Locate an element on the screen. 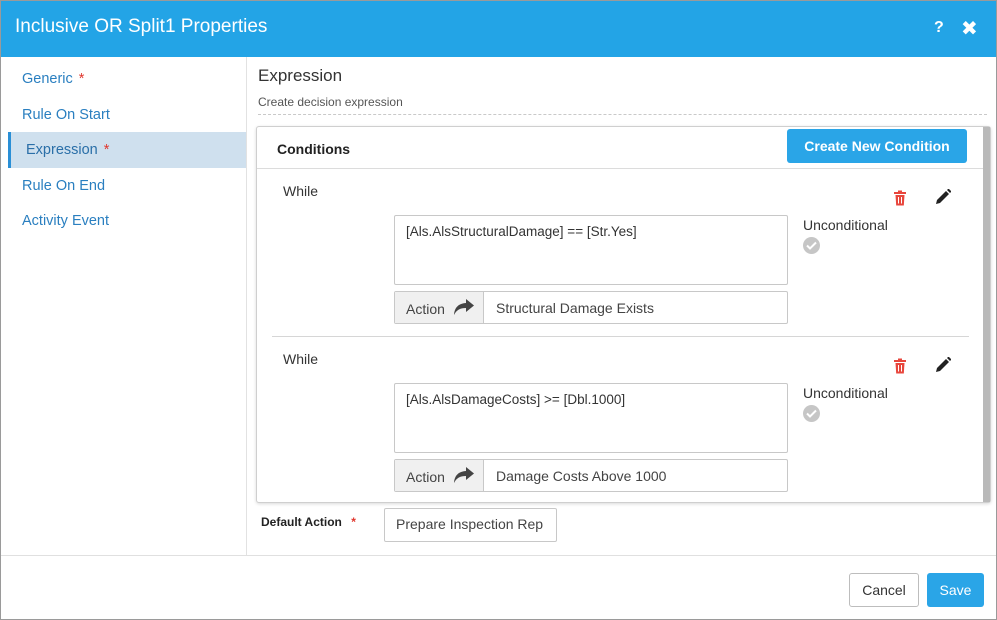  close-icon: ✖ is located at coordinates (969, 28).